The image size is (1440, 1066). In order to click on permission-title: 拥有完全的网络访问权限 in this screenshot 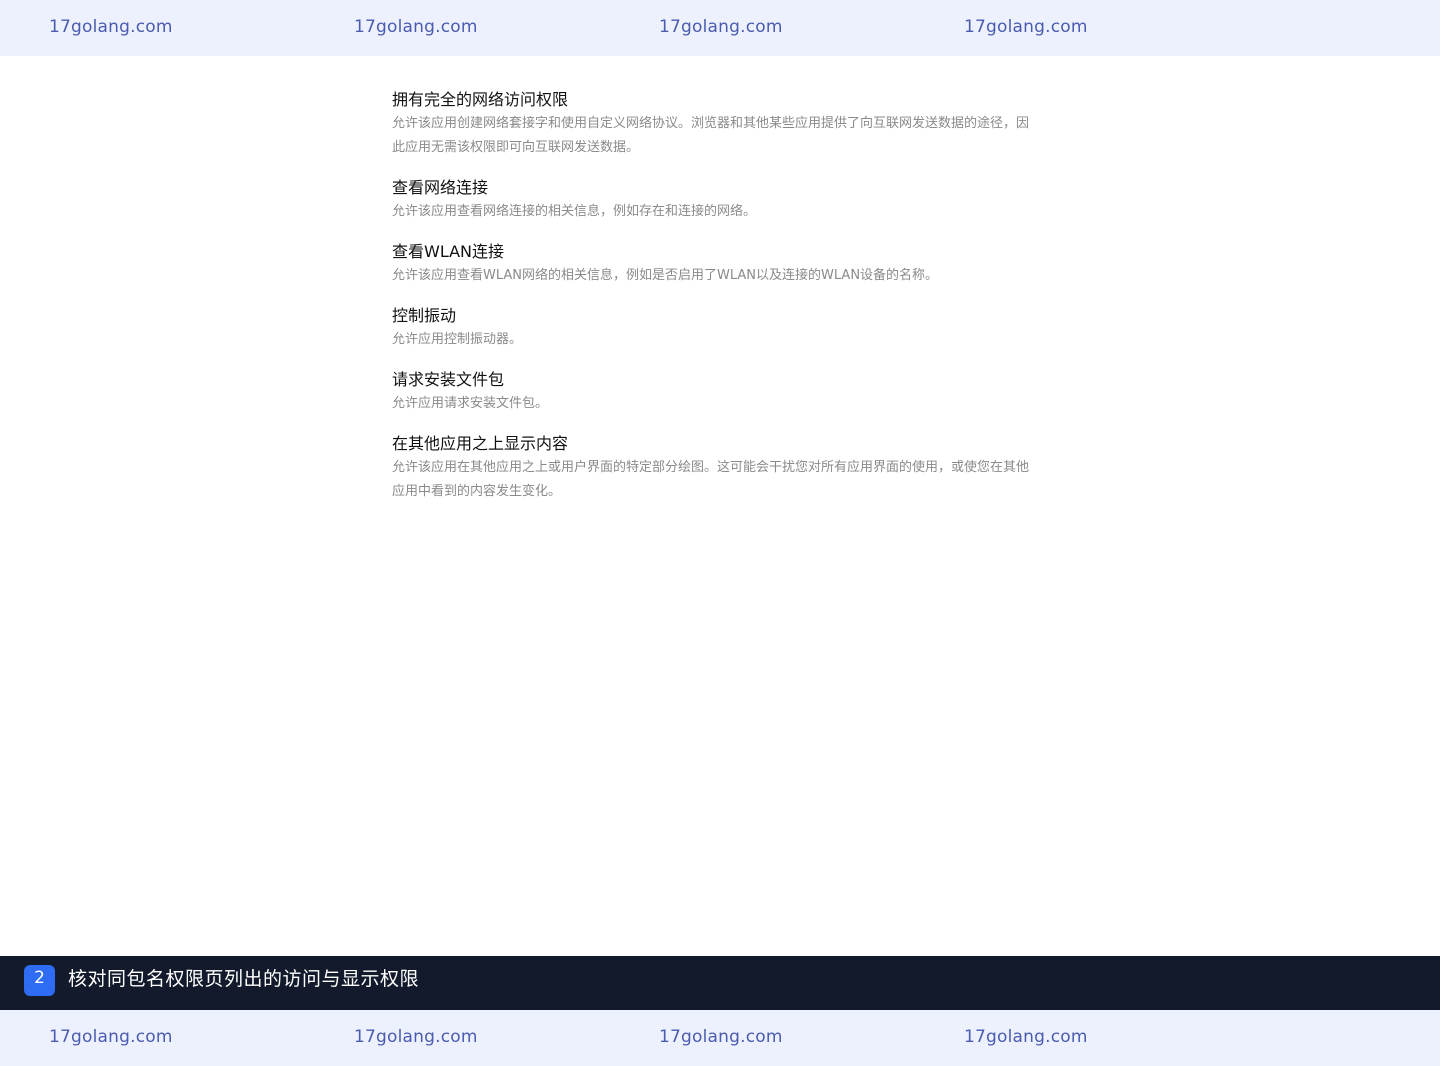, I will do `click(480, 99)`.